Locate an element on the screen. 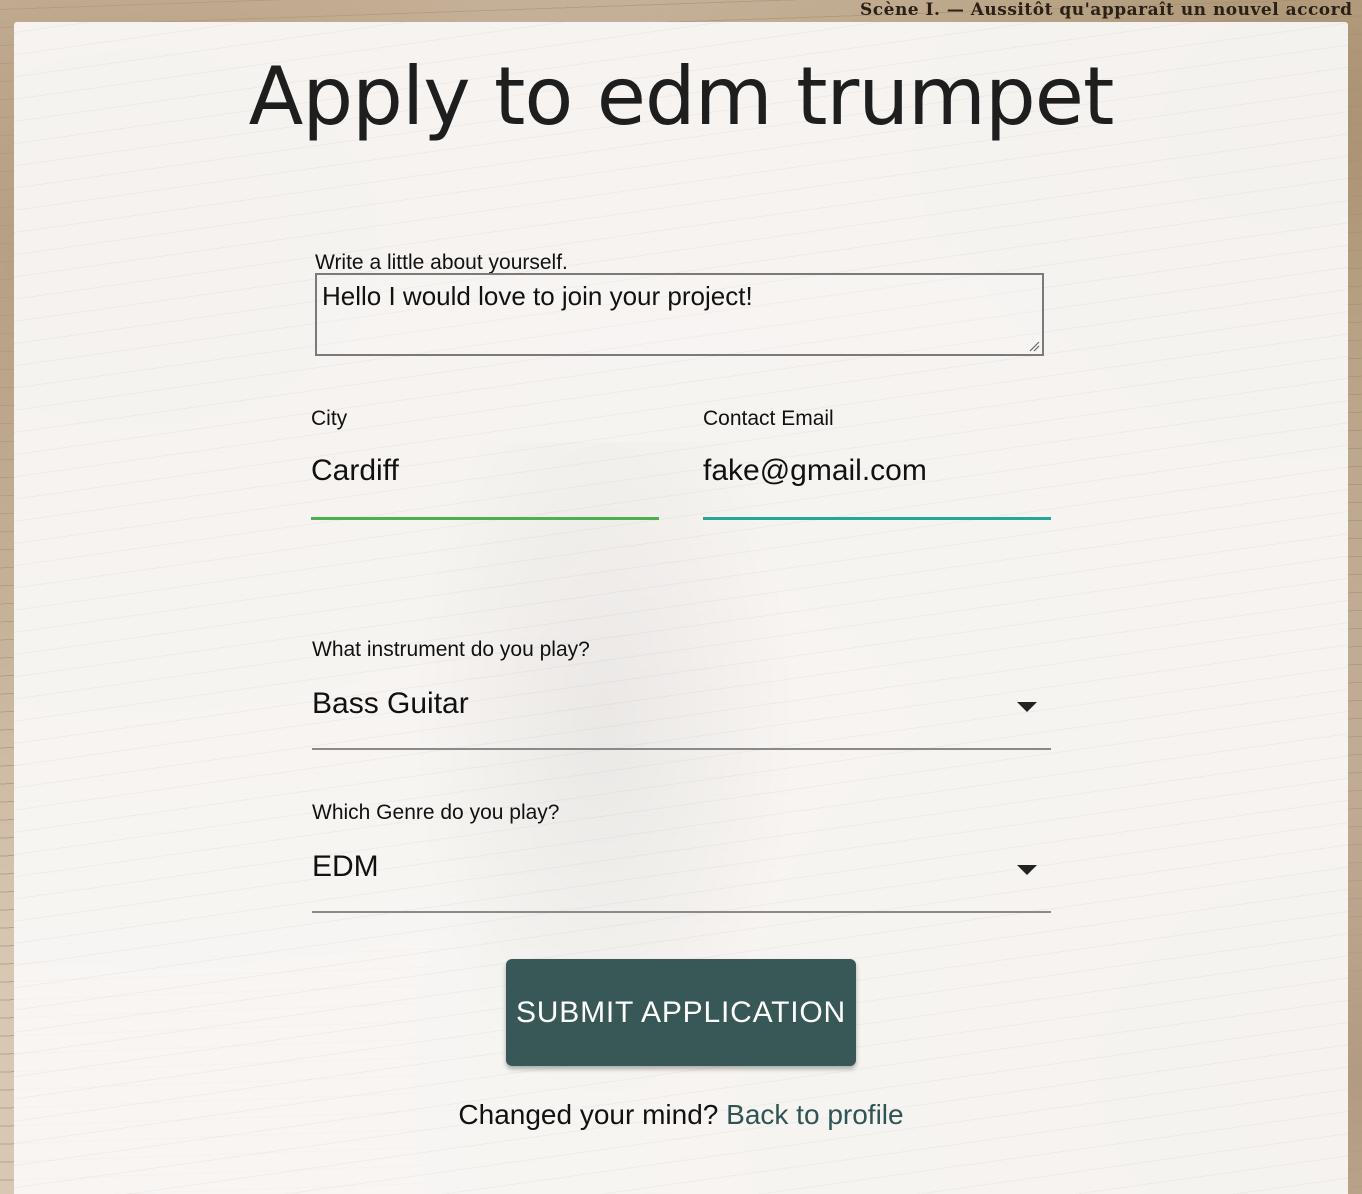  resize-grip-icon is located at coordinates (1034, 346).